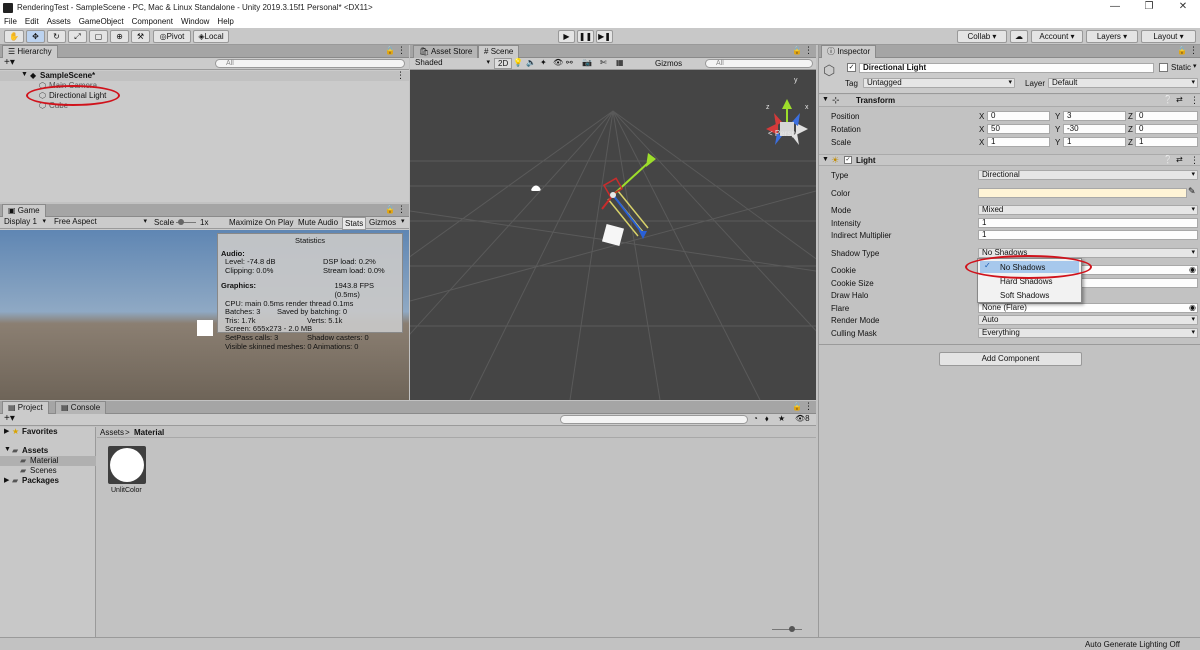  Describe the element at coordinates (1112, 36) in the screenshot. I see `layers-dropdown: Layers ▾` at that location.